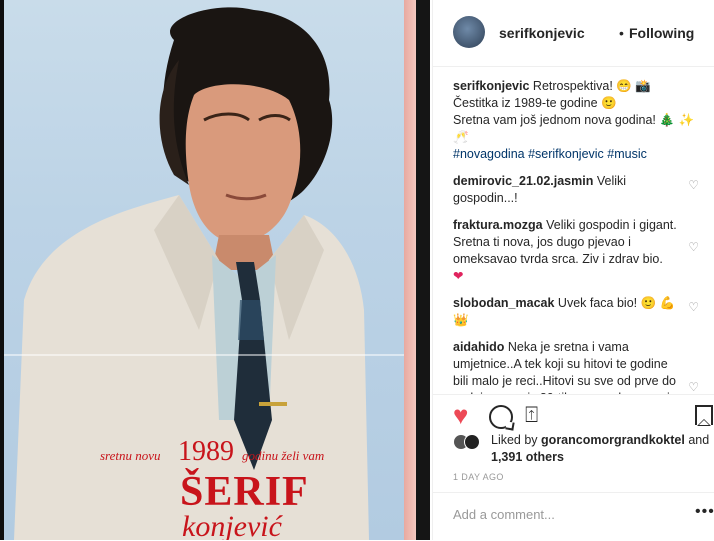 The height and width of the screenshot is (541, 714). I want to click on comment-icon, so click(501, 417).